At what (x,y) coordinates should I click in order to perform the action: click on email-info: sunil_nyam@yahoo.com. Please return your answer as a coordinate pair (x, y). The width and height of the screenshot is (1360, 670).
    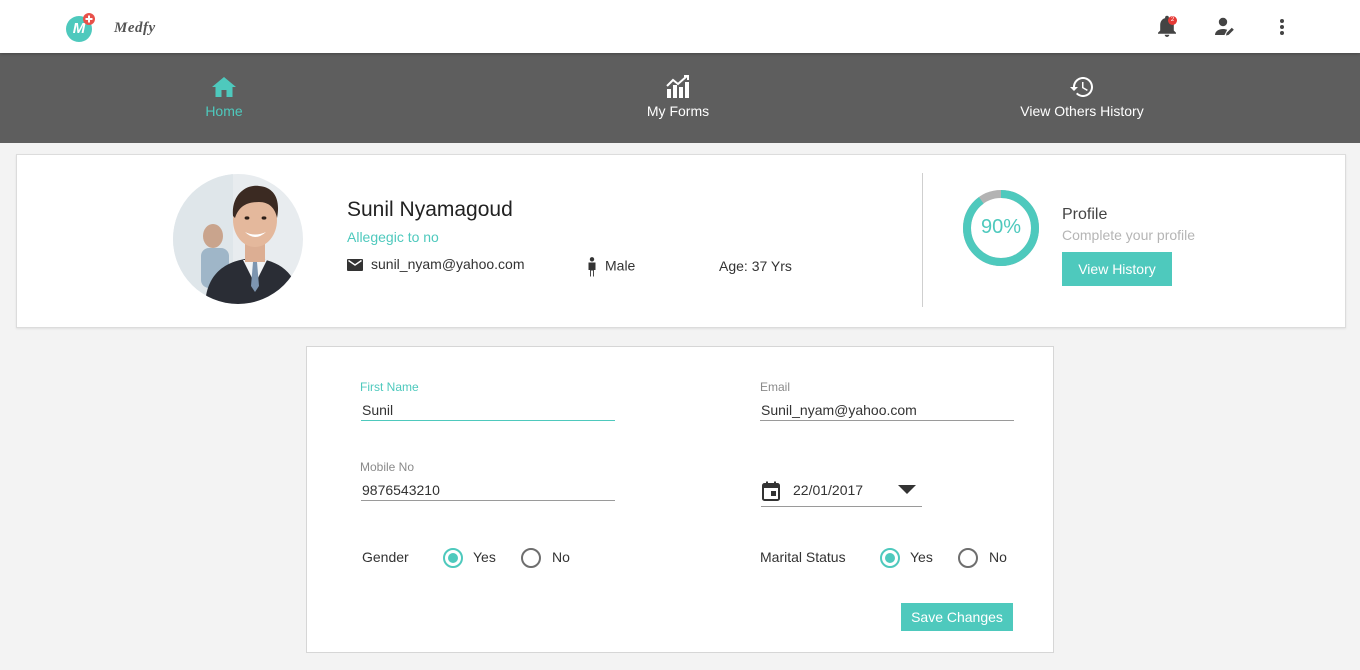
    Looking at the image, I should click on (436, 264).